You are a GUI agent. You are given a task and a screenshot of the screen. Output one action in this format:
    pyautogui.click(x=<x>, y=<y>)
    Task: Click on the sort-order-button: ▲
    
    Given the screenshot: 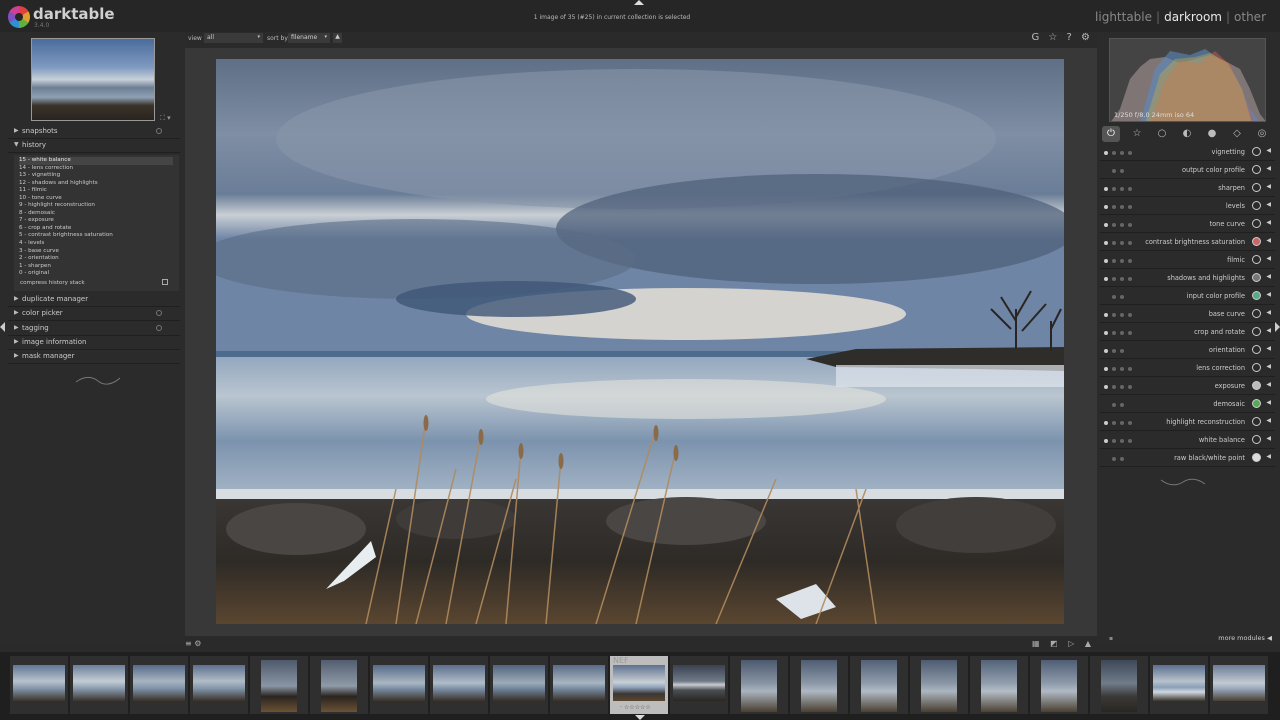 What is the action you would take?
    pyautogui.click(x=337, y=38)
    